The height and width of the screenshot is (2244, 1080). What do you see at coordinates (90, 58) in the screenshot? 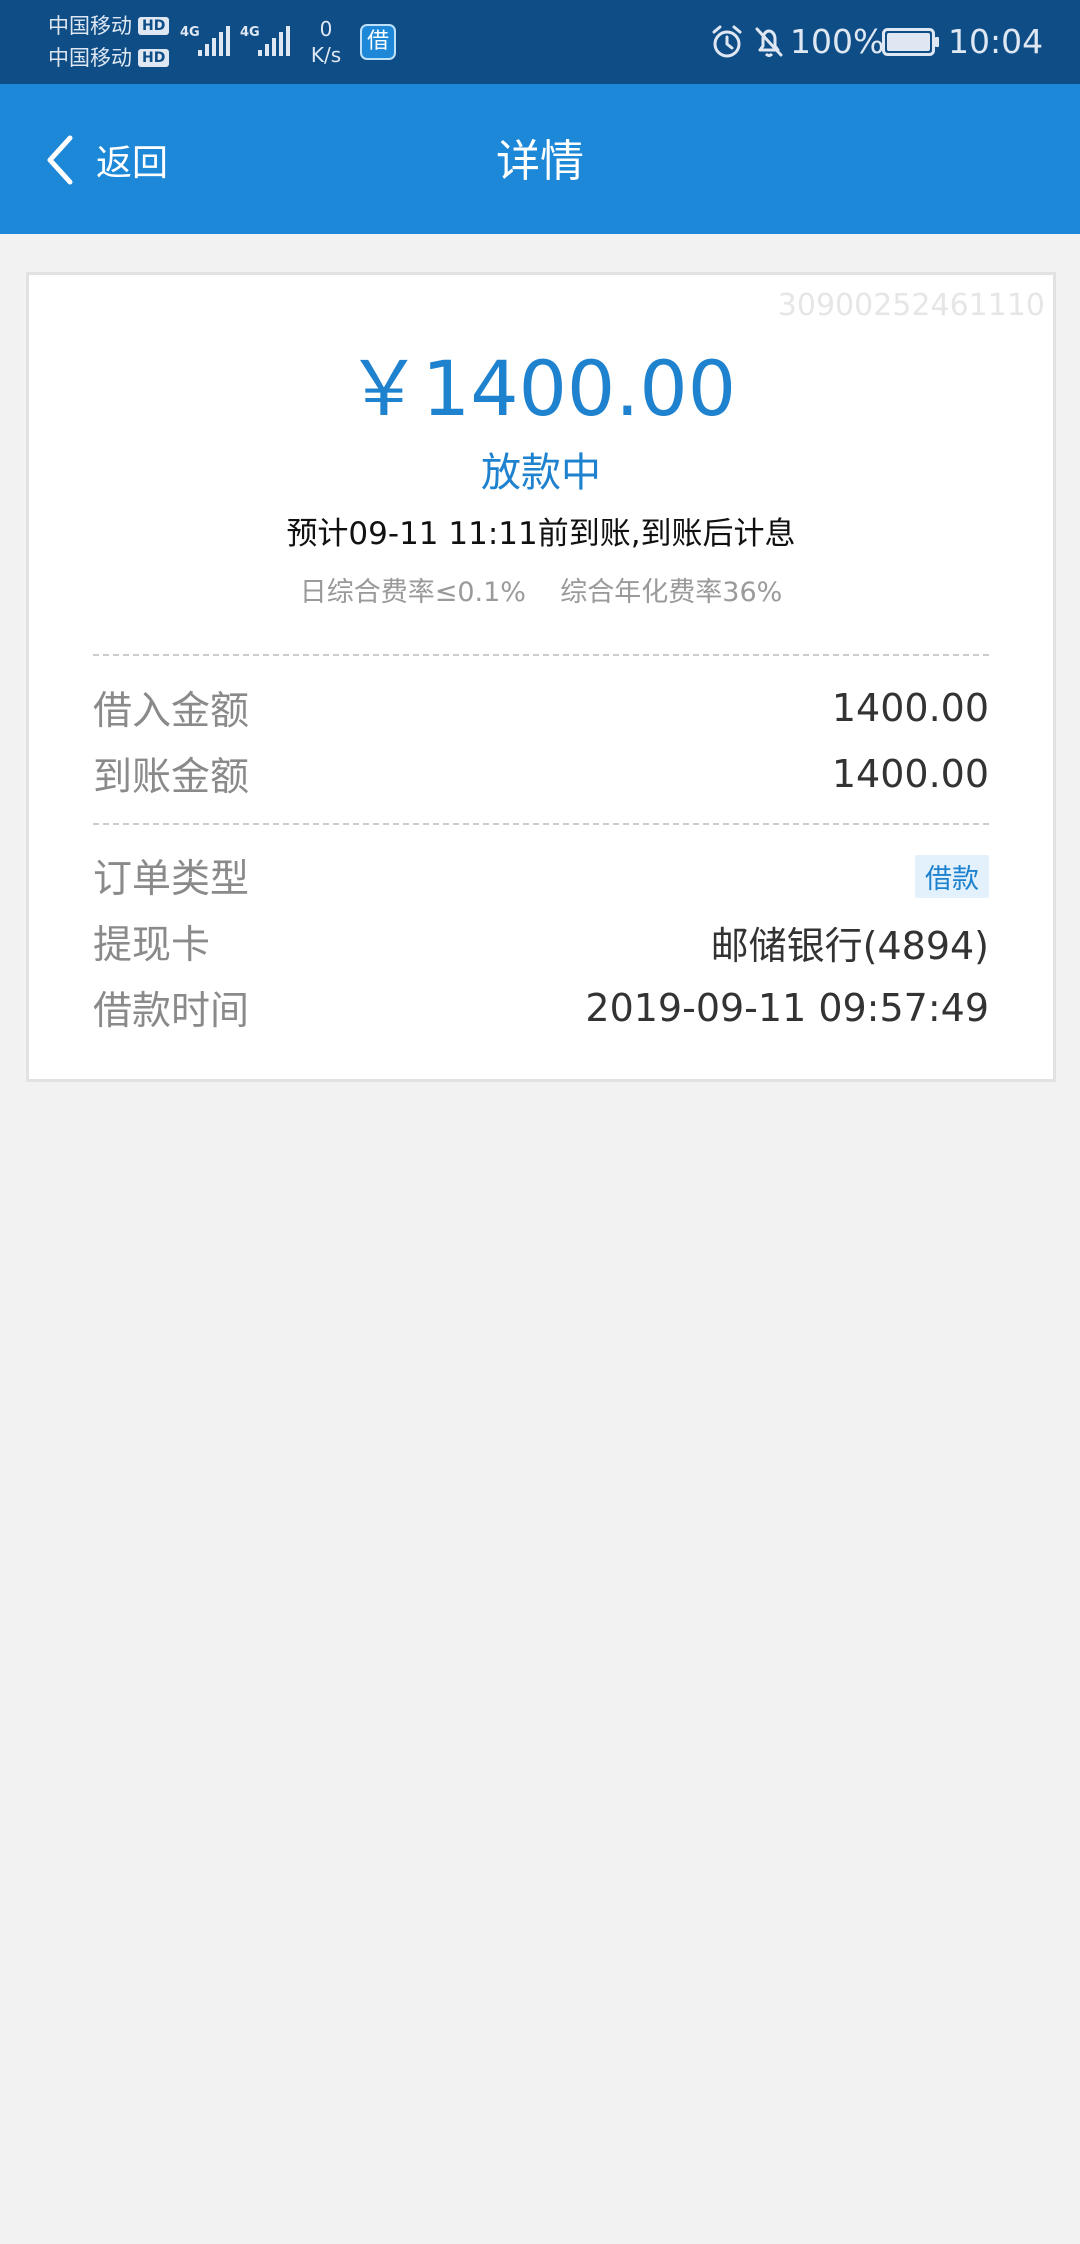
I see `carrier-2-label: 中国移动` at bounding box center [90, 58].